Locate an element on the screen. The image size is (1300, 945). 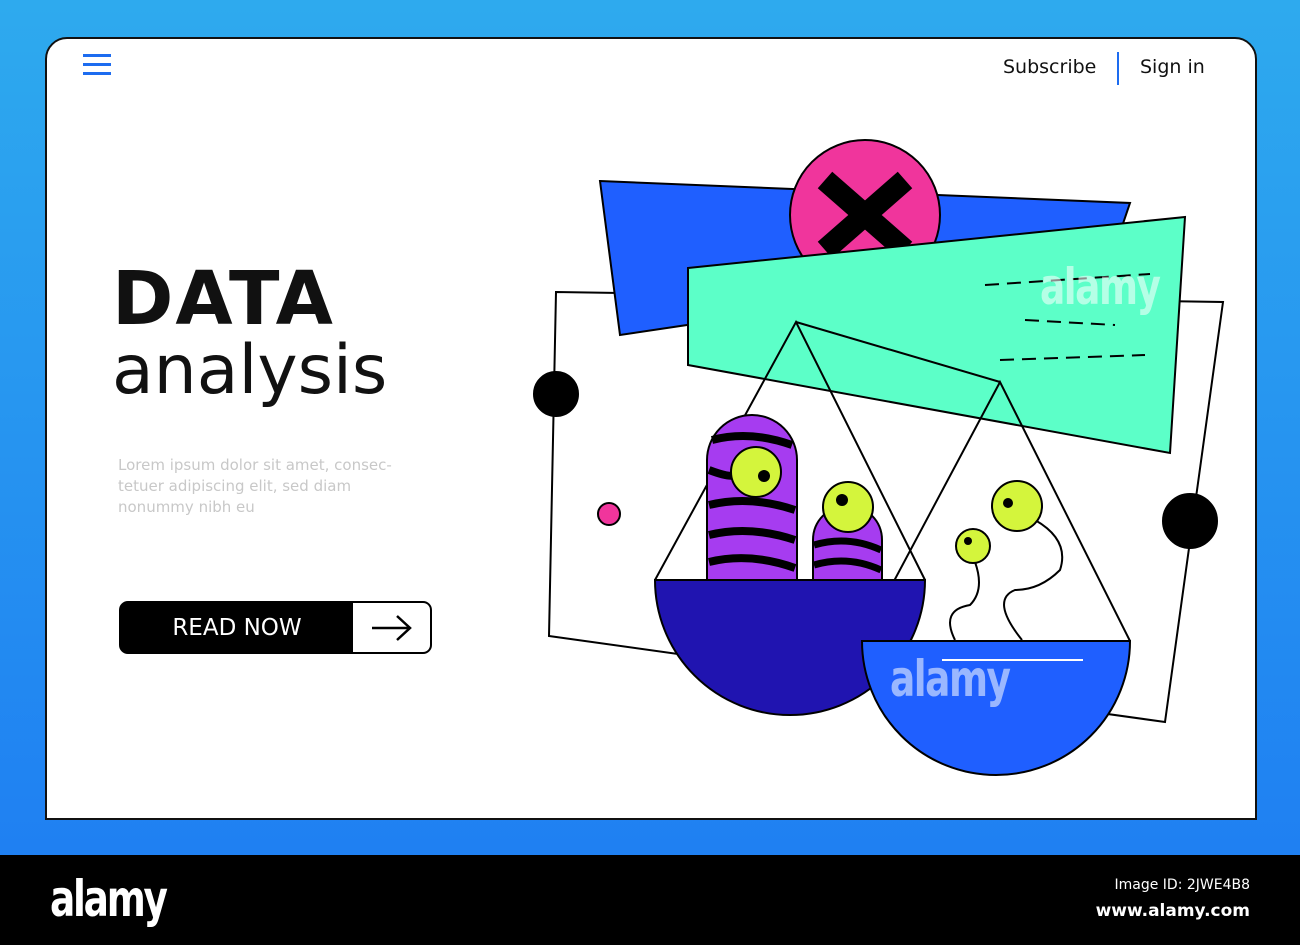
alamy-logo: alamy is located at coordinates (109, 899).